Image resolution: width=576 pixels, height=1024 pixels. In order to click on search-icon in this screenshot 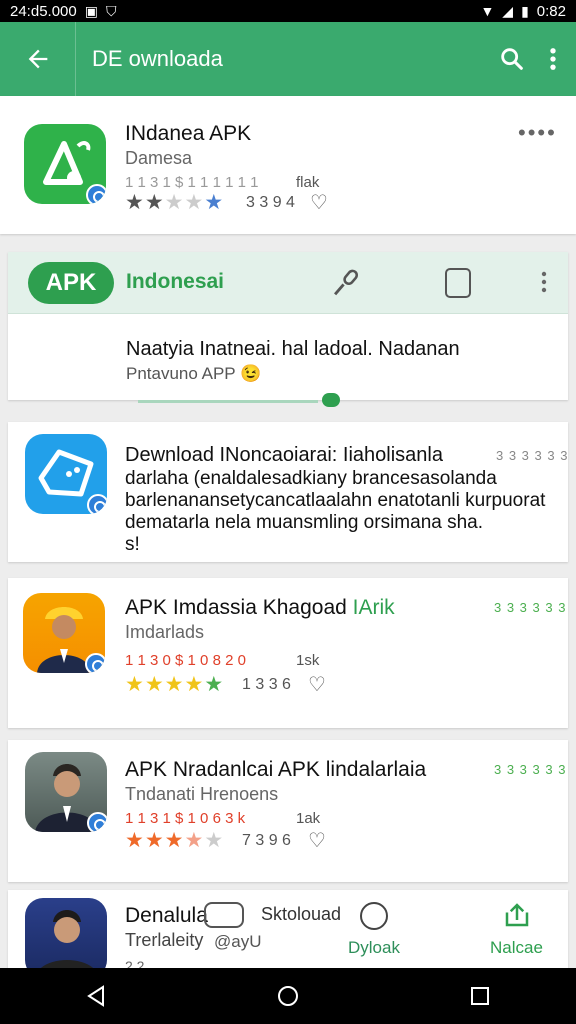, I will do `click(512, 59)`.